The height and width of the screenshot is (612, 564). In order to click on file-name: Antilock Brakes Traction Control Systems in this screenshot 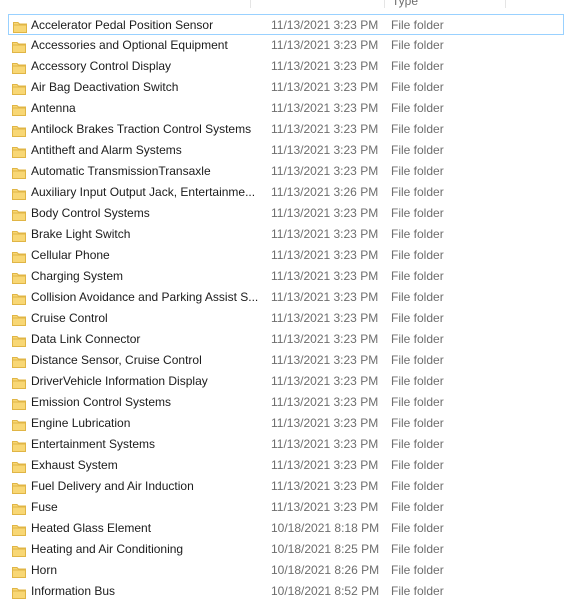, I will do `click(141, 129)`.